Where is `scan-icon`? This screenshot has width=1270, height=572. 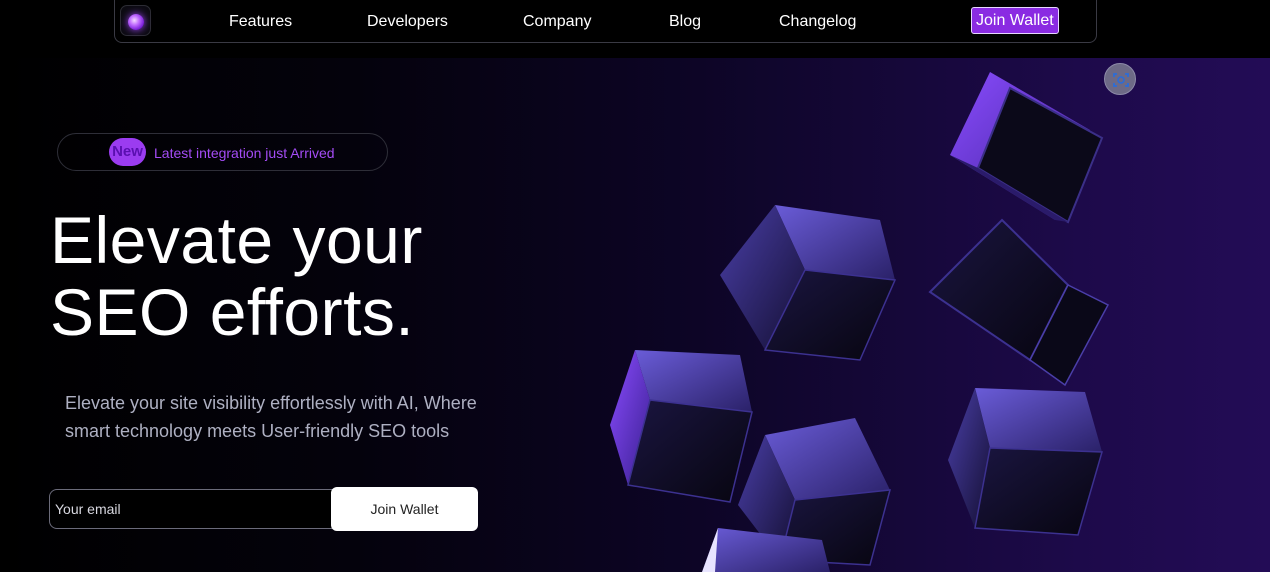
scan-icon is located at coordinates (1120, 79).